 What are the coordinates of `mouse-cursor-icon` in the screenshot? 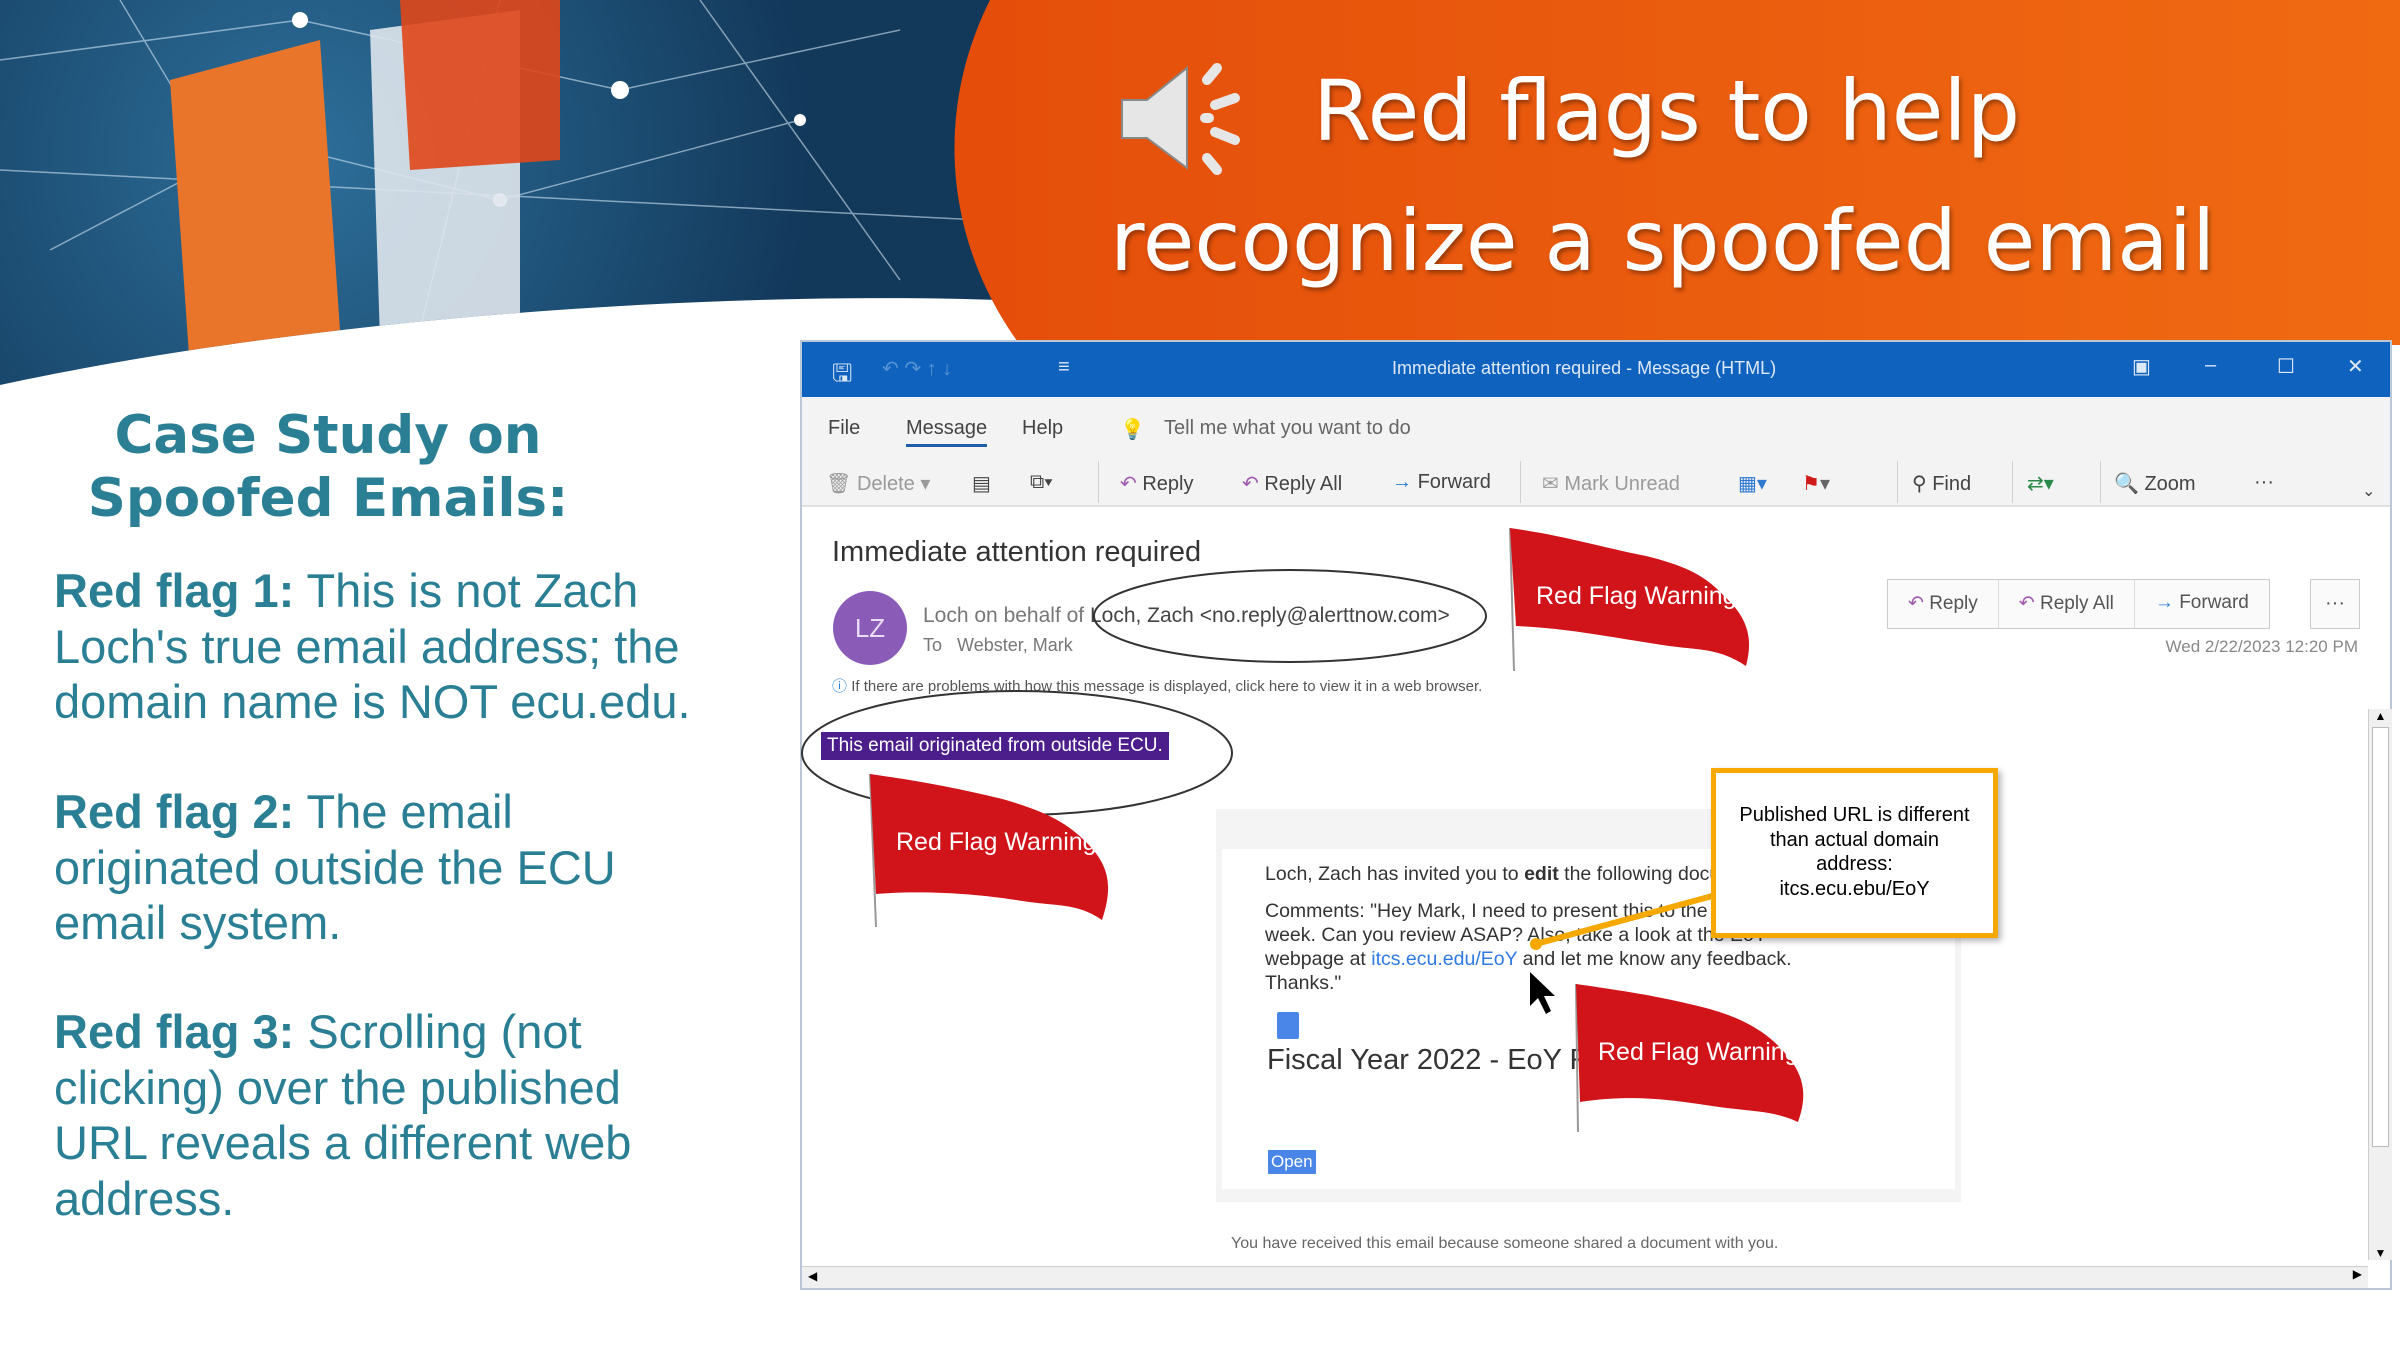 It's located at (1542, 993).